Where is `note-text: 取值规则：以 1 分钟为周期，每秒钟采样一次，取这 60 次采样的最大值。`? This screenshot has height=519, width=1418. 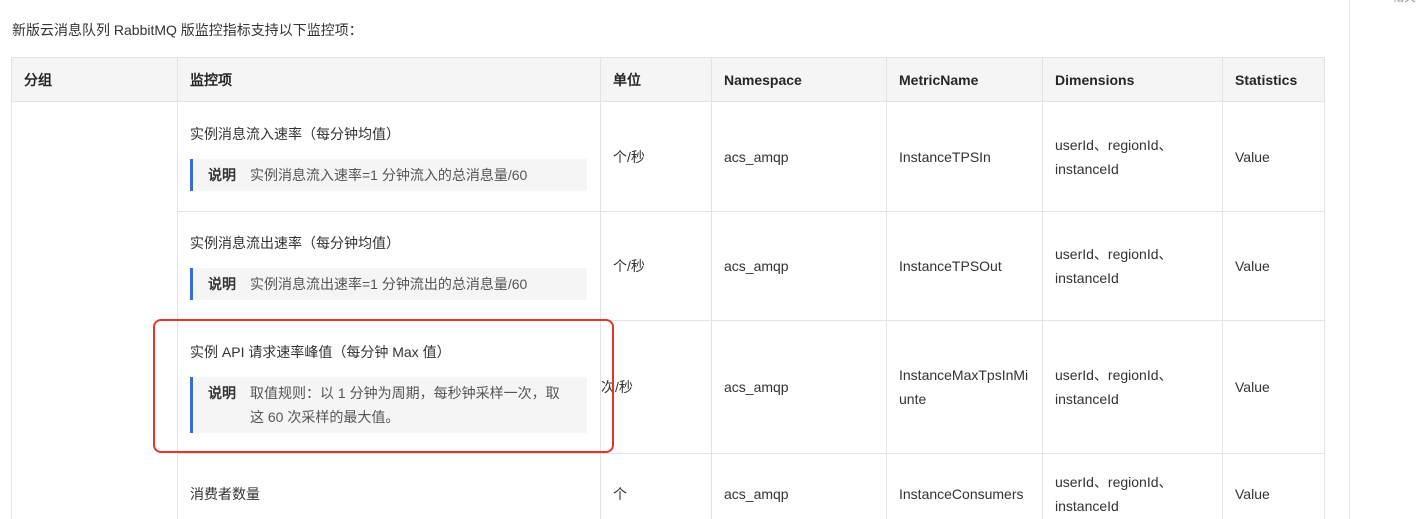 note-text: 取值规则：以 1 分钟为周期，每秒钟采样一次，取这 60 次采样的最大值。 is located at coordinates (405, 405).